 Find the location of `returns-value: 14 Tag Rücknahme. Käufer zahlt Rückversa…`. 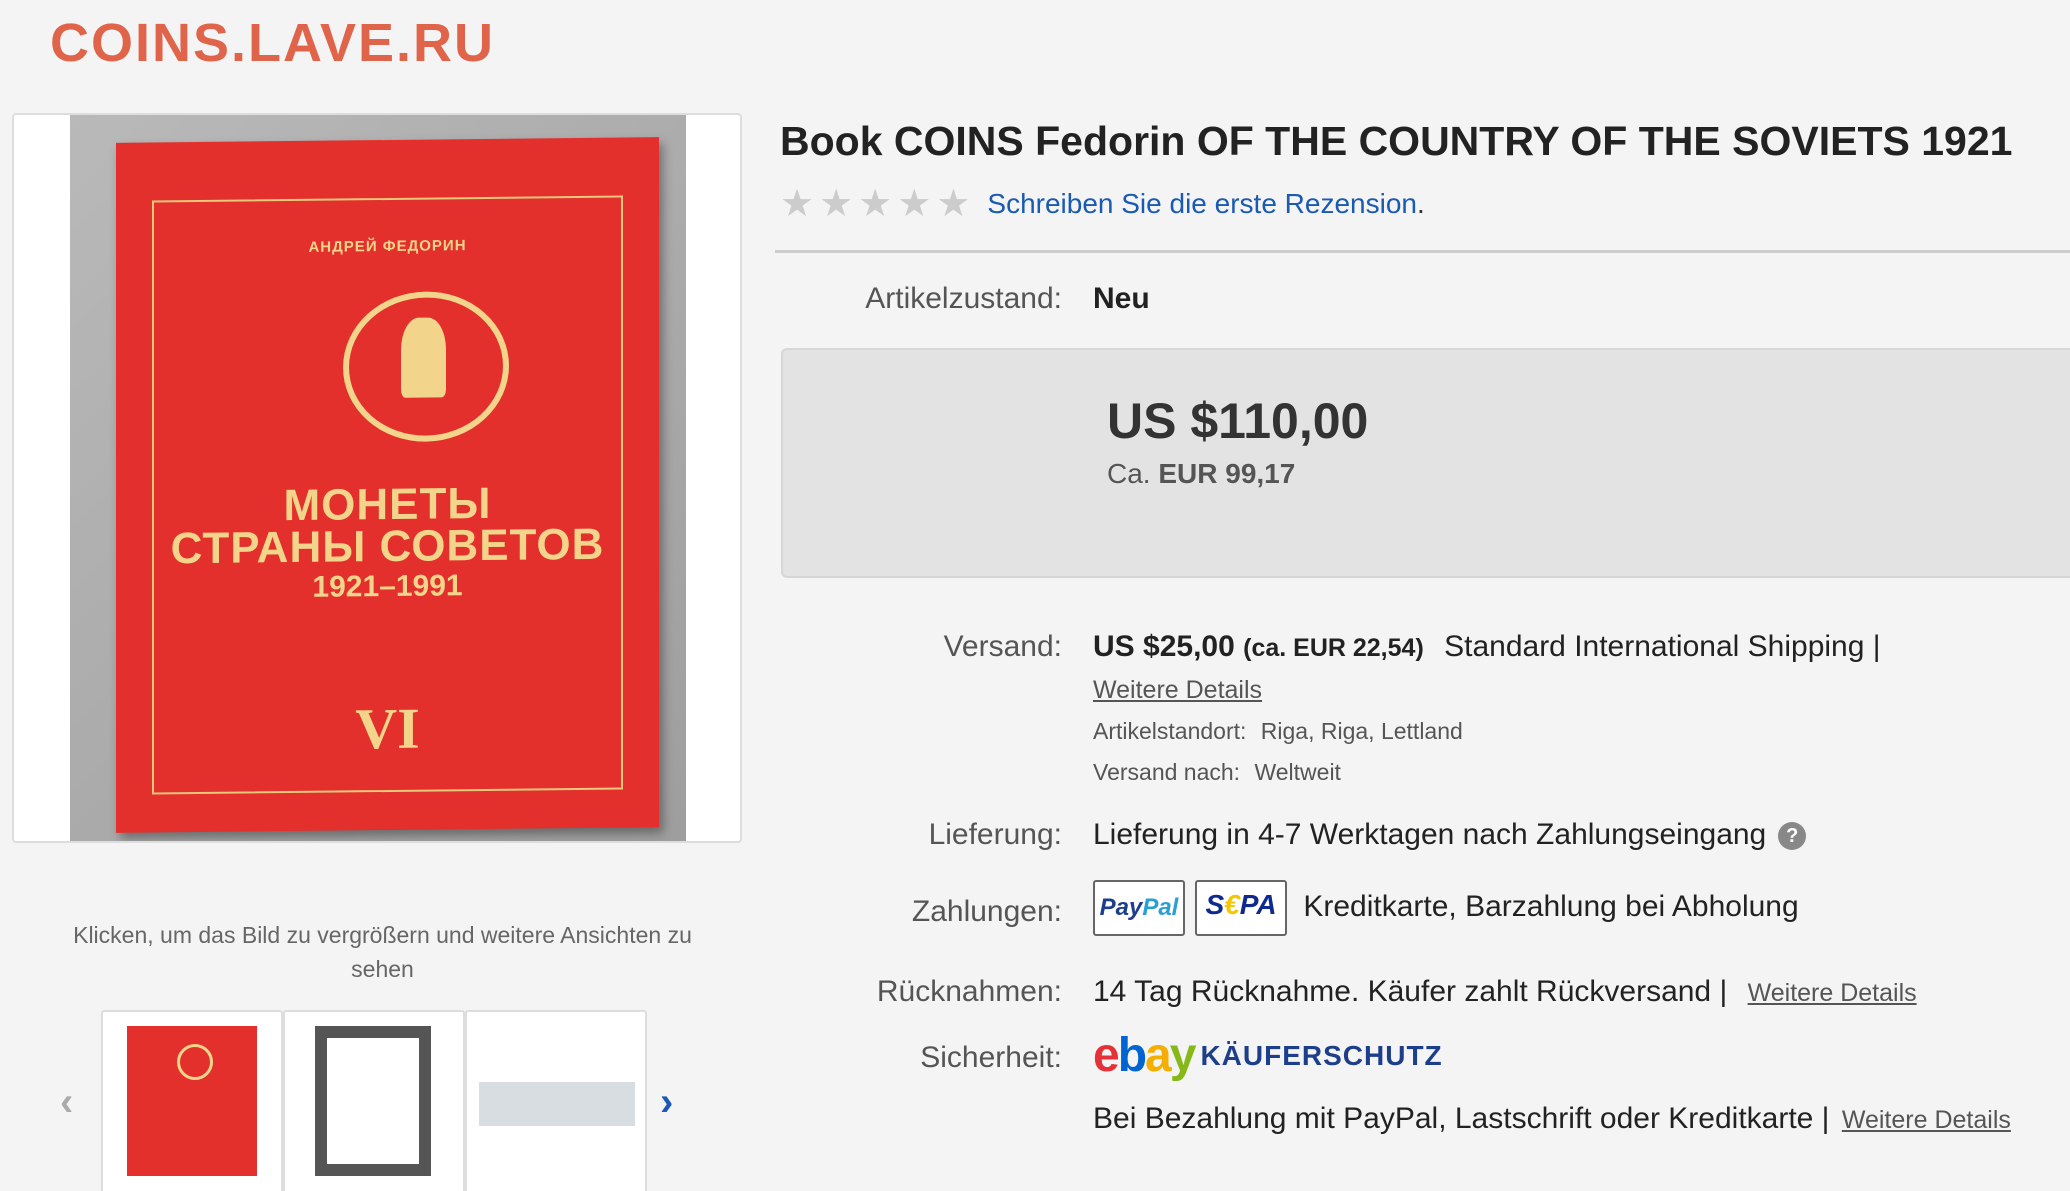

returns-value: 14 Tag Rücknahme. Käufer zahlt Rückversa… is located at coordinates (1410, 991).